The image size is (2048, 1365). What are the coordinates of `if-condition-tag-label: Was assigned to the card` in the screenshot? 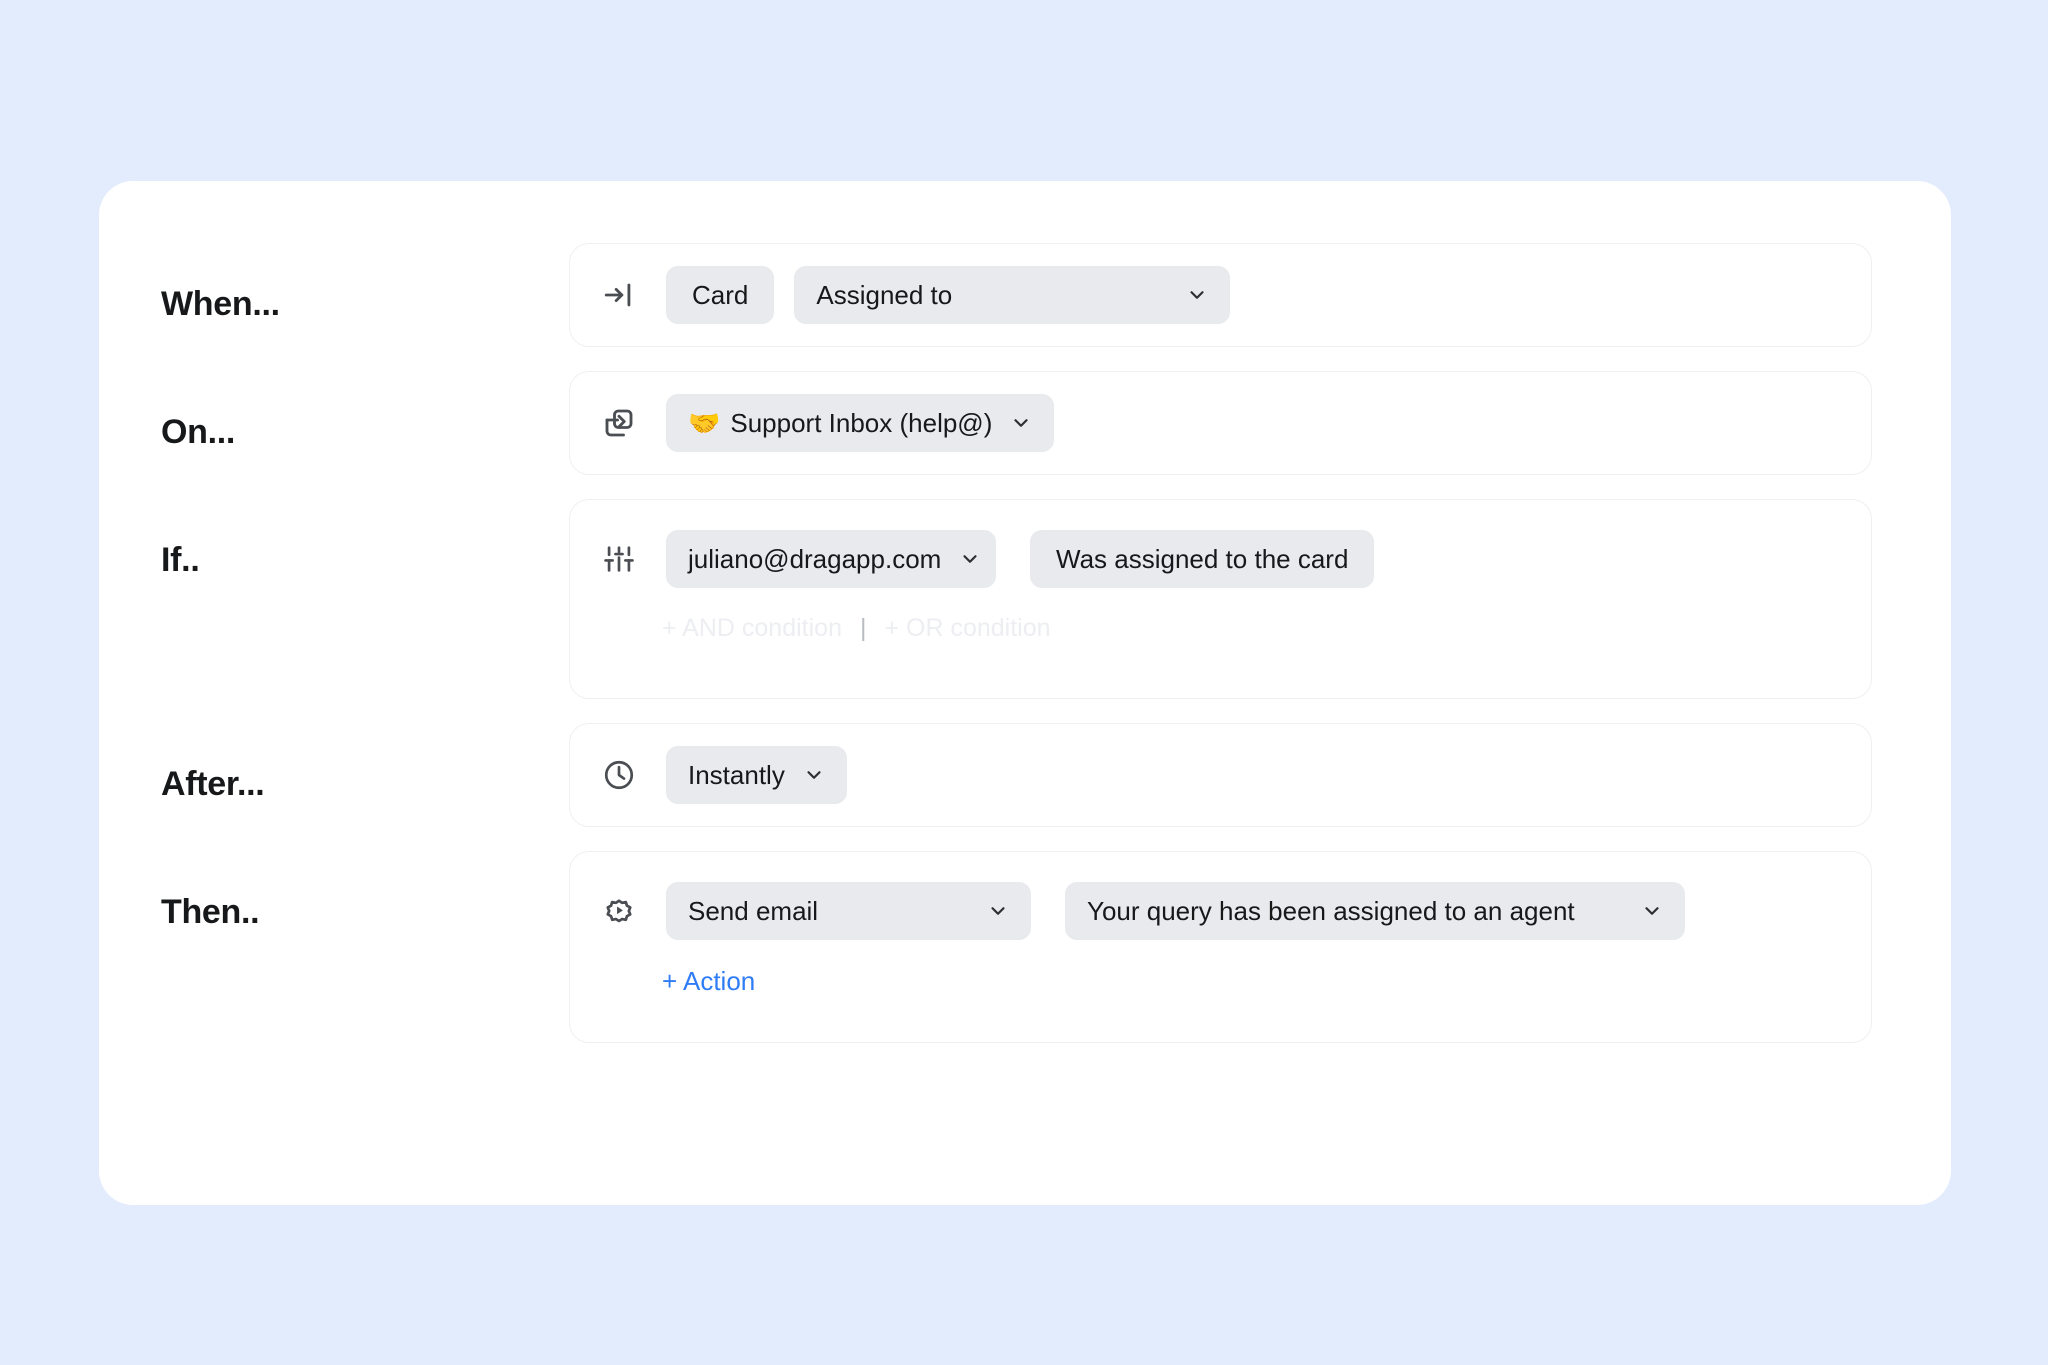 It's located at (1202, 558).